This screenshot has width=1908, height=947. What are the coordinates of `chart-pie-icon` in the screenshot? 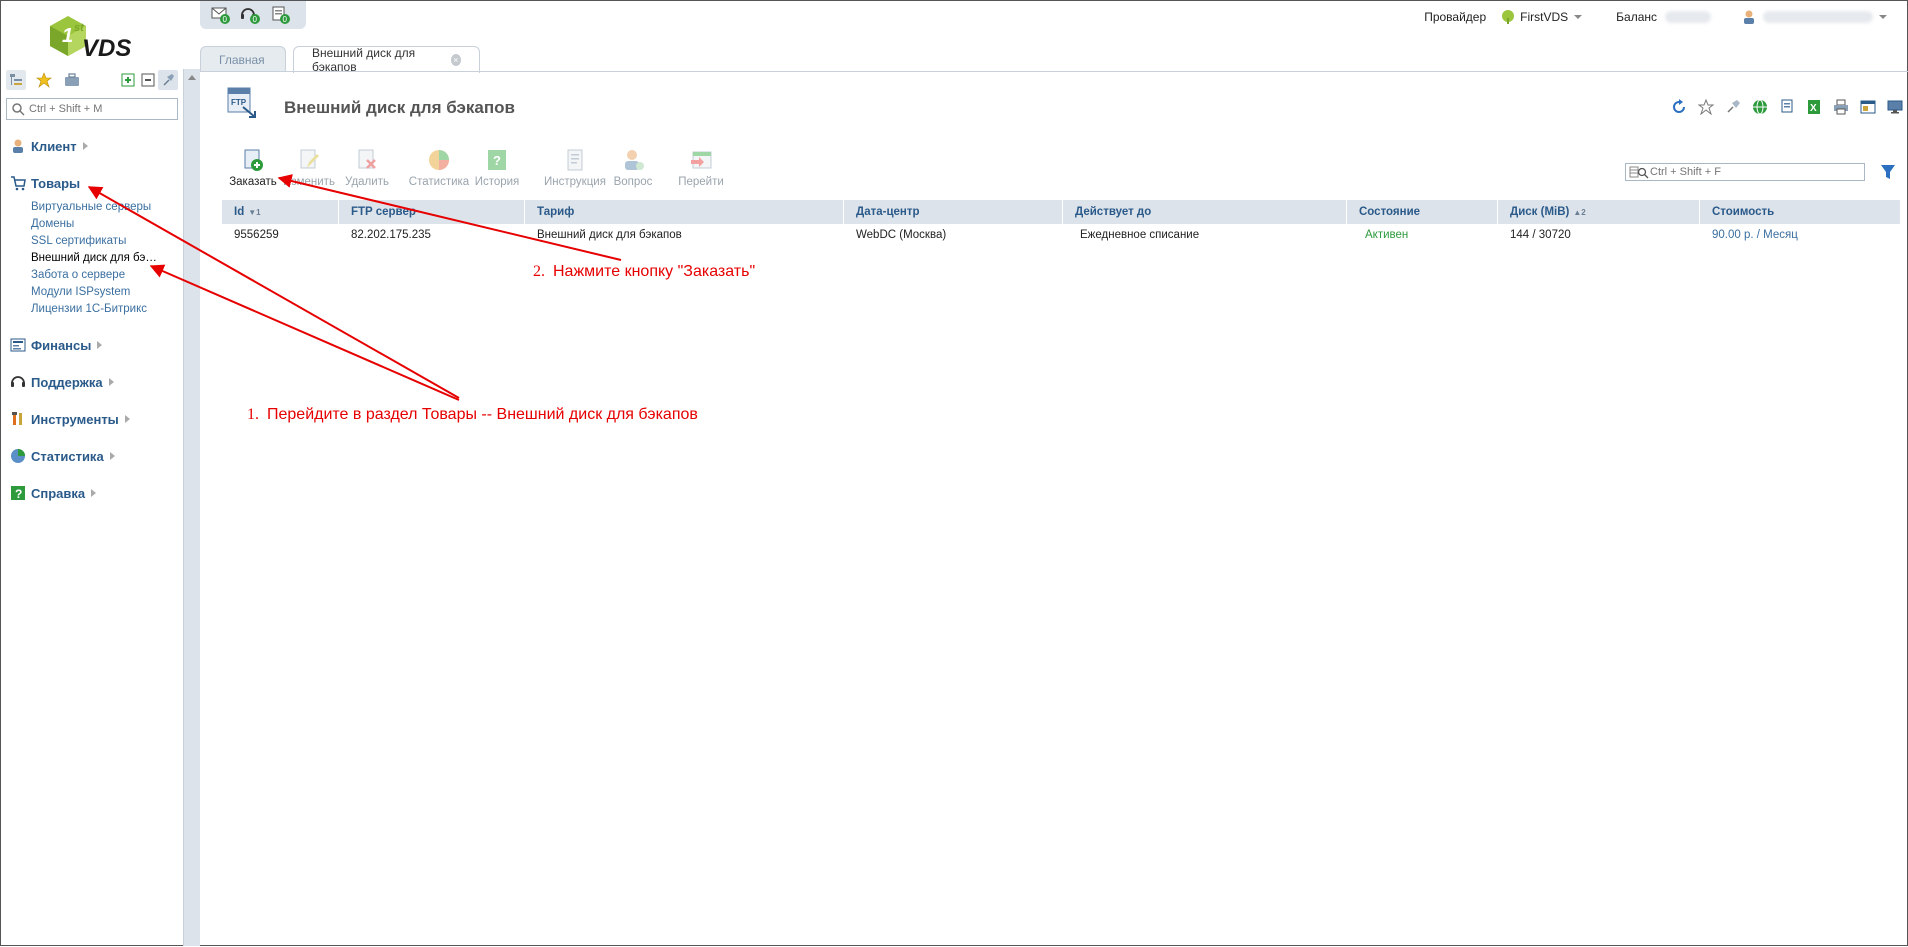 It's located at (439, 159).